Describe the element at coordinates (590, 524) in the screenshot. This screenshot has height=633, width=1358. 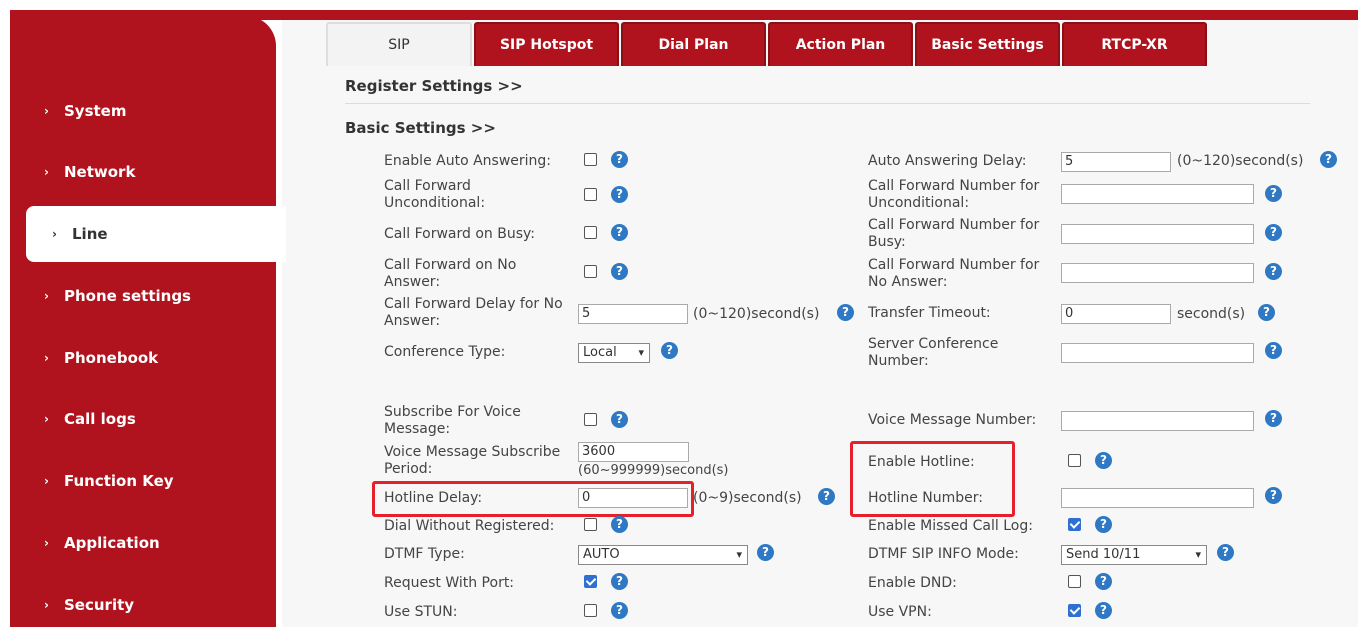
I see `dial-without-registered-checkbox` at that location.